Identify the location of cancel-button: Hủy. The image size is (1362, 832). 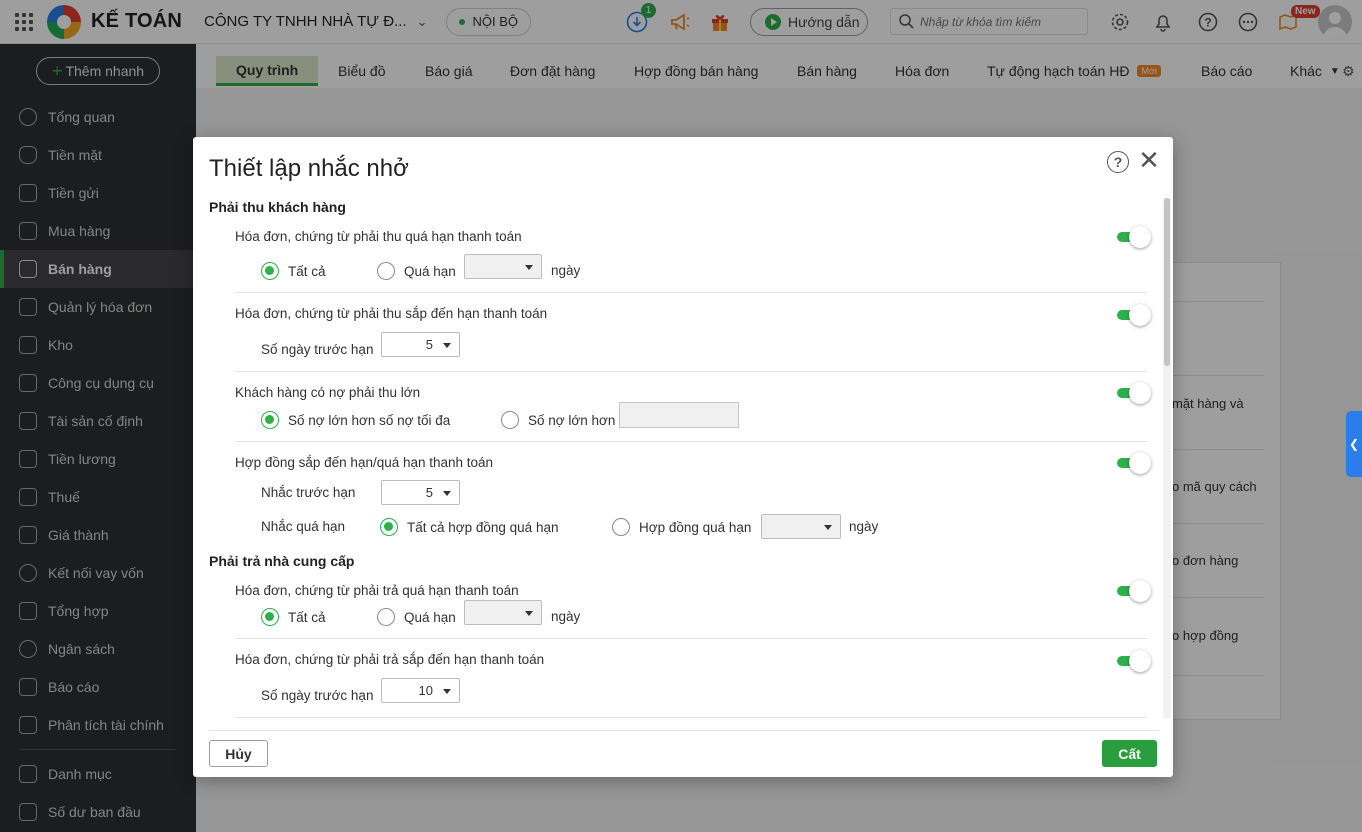
(238, 753).